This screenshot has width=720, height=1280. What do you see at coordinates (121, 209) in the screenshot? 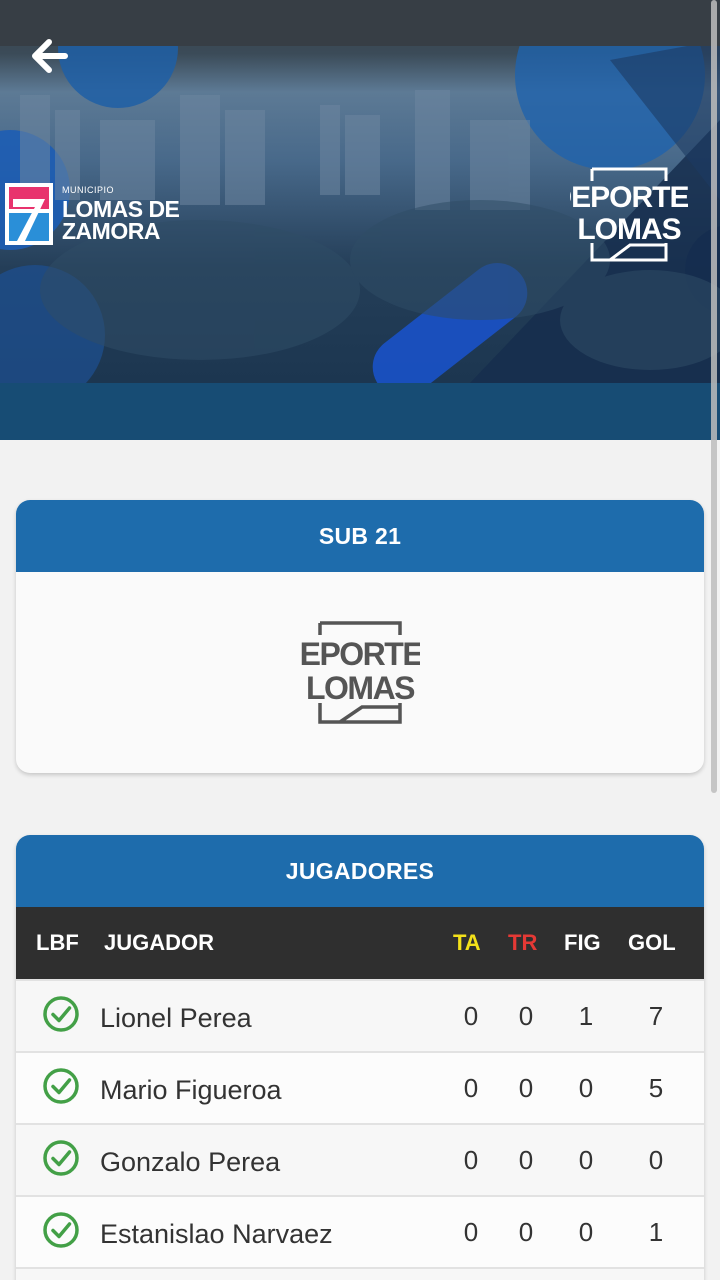
I see `lomas-name-line1: LOMAS DE` at bounding box center [121, 209].